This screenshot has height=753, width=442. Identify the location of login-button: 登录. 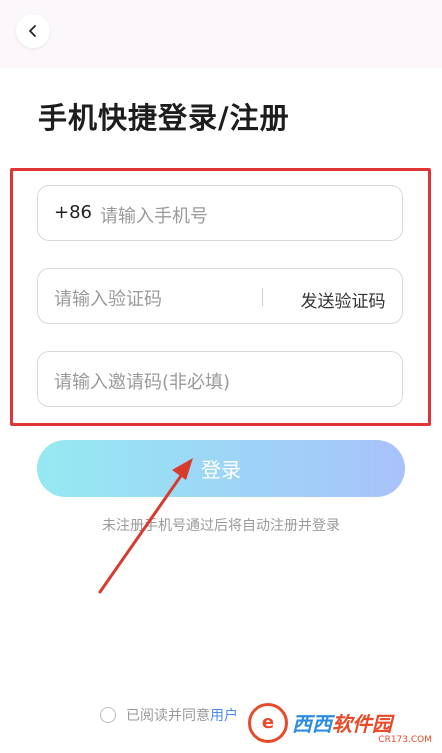
(221, 468).